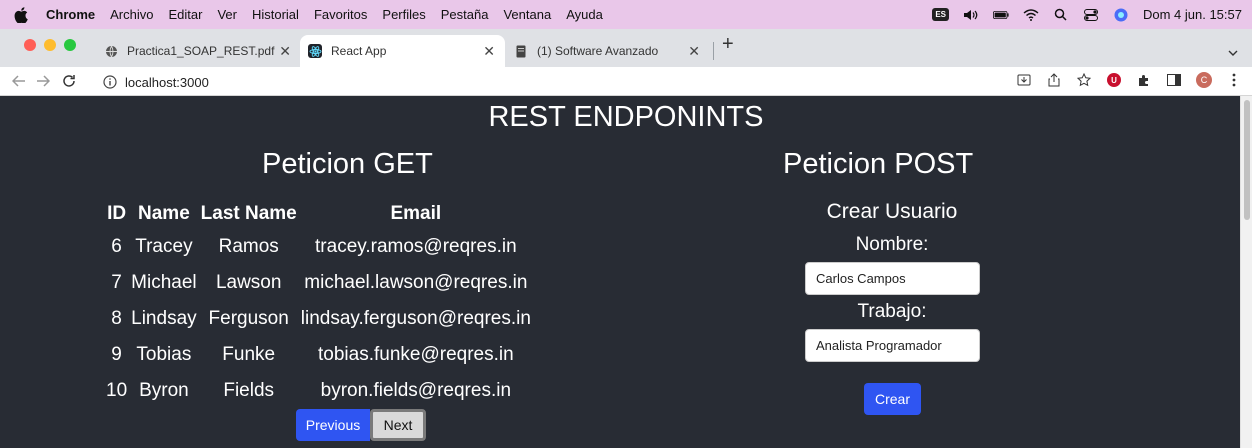  I want to click on status-icons: ES Dom 4 jun. 15:57, so click(1087, 14).